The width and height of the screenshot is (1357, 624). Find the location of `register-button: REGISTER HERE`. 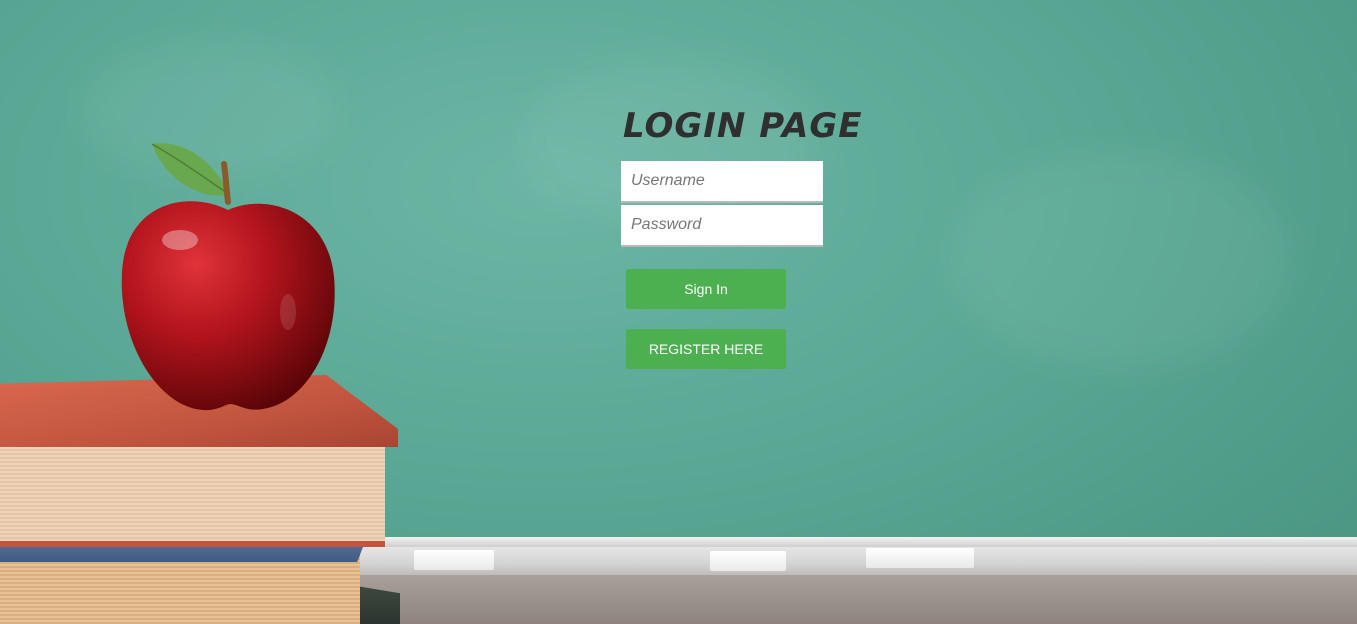

register-button: REGISTER HERE is located at coordinates (706, 349).